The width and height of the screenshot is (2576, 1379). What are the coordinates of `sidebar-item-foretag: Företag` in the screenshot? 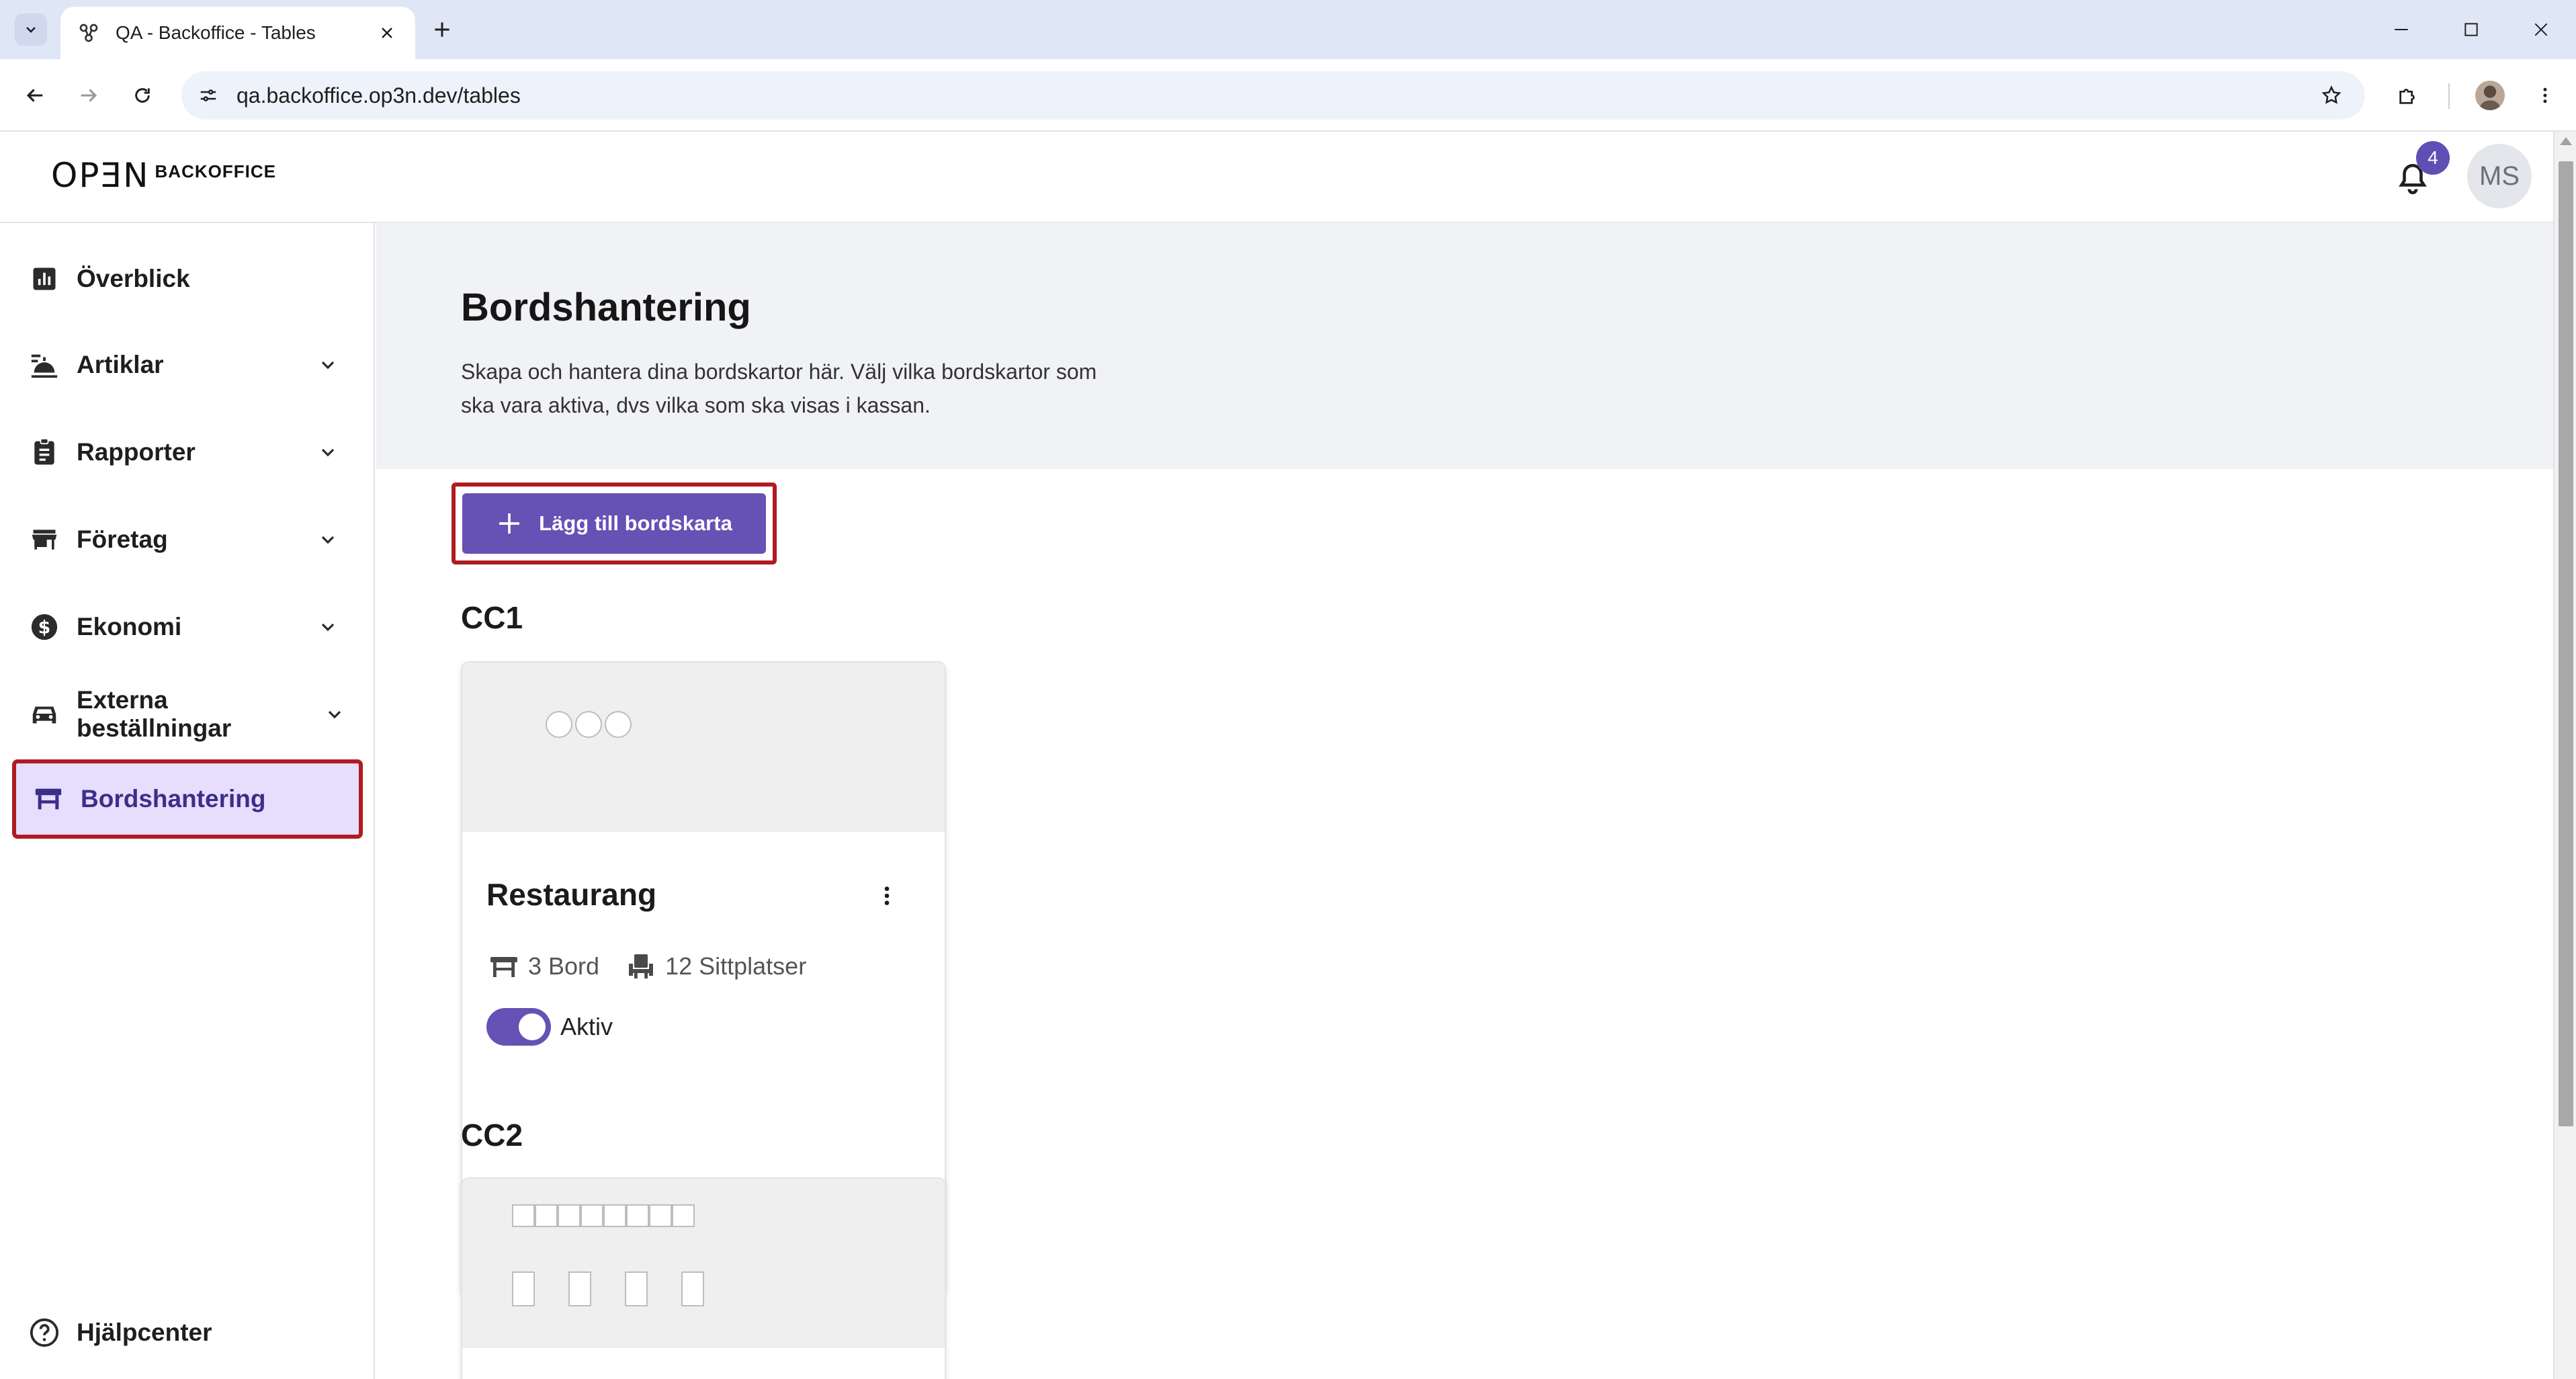 It's located at (187, 540).